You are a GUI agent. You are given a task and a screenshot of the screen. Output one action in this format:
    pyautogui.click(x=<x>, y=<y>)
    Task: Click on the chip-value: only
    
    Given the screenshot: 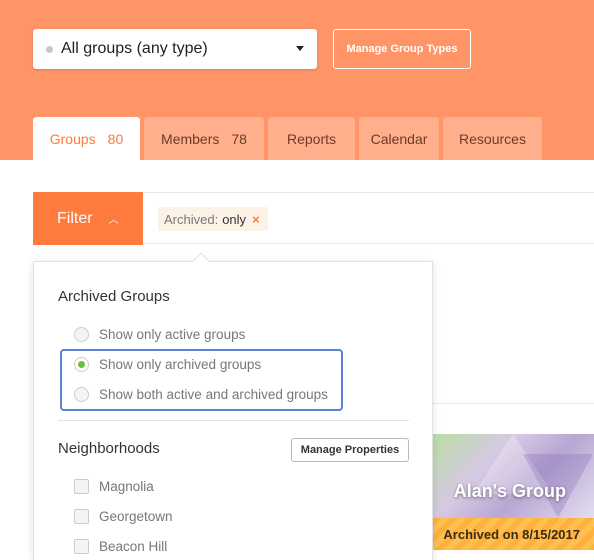 What is the action you would take?
    pyautogui.click(x=234, y=219)
    